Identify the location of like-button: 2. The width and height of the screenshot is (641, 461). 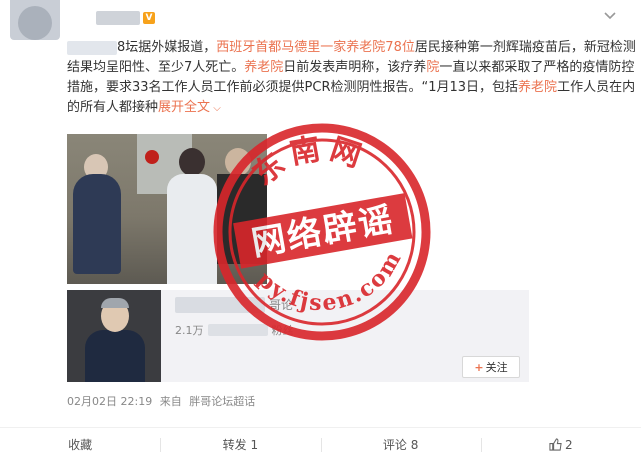
(560, 444).